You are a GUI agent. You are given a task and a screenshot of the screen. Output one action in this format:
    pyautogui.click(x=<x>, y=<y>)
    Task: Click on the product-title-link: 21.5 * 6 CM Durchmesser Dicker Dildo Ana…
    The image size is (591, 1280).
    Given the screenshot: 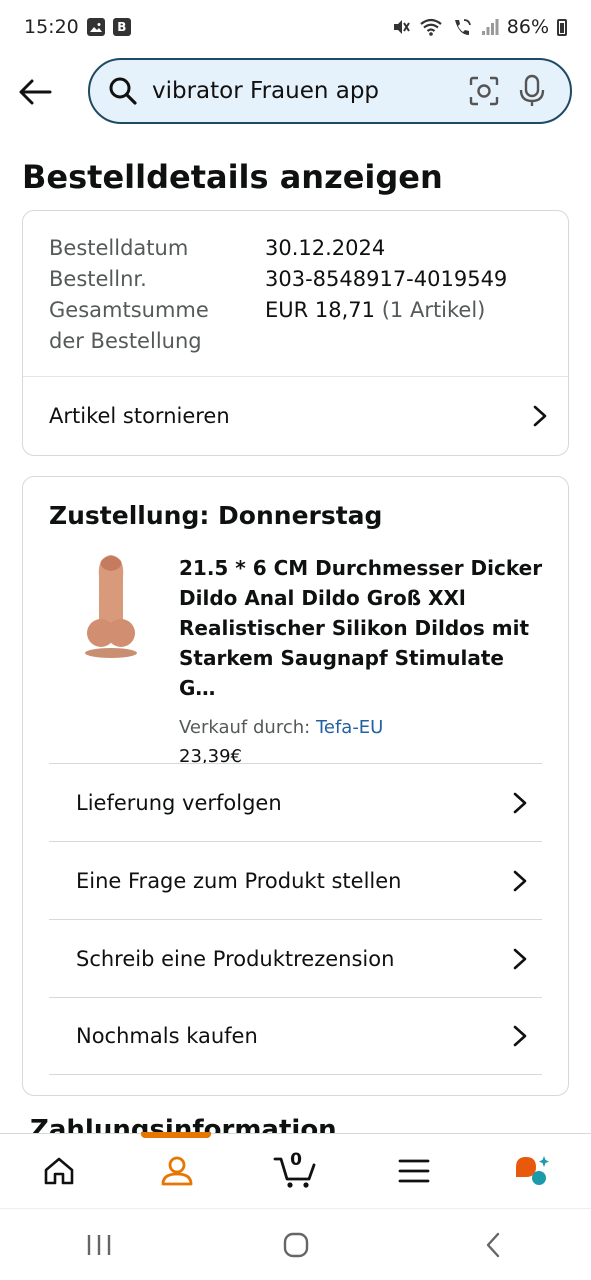 What is the action you would take?
    pyautogui.click(x=362, y=628)
    